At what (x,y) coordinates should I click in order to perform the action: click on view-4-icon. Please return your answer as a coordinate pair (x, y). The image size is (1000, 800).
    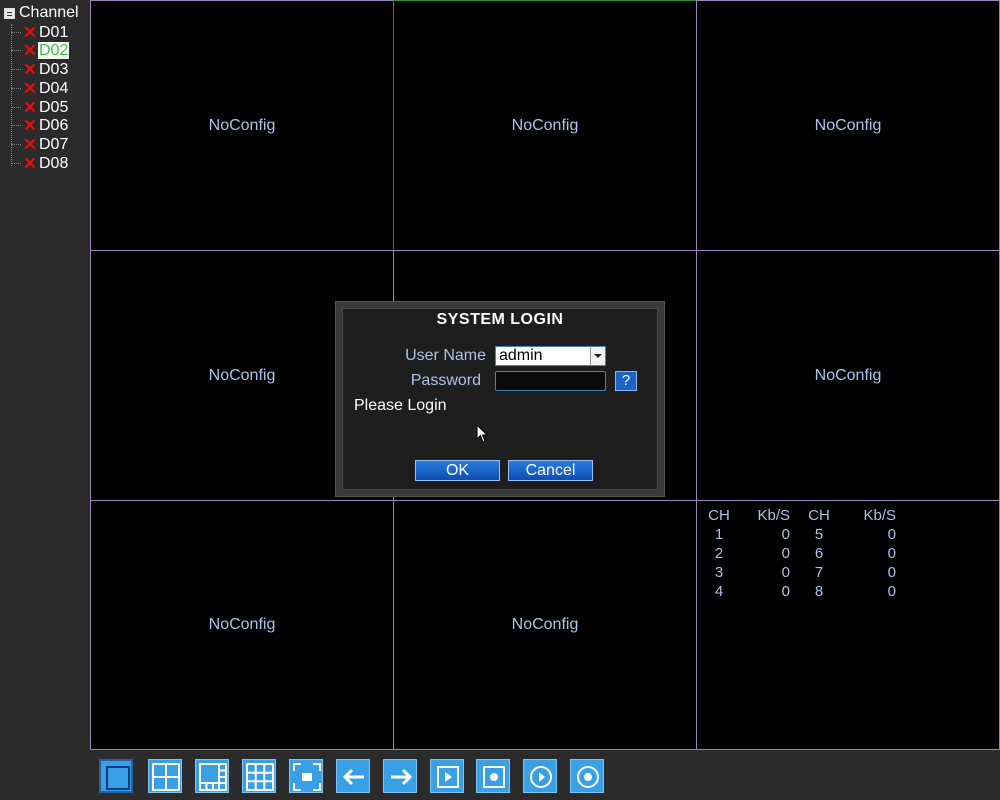
    Looking at the image, I should click on (166, 777).